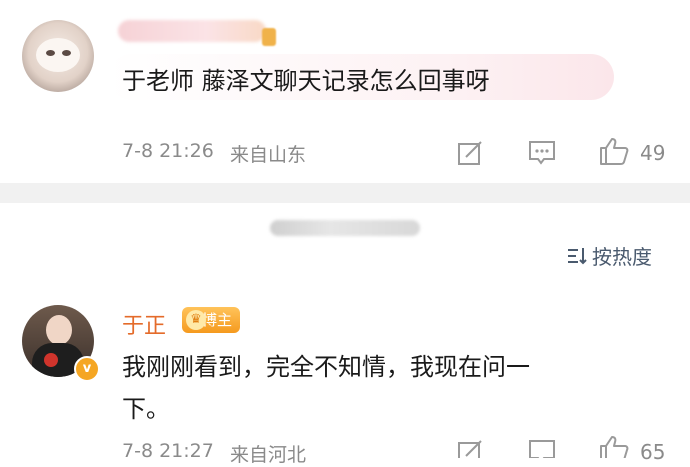 The image size is (690, 467). I want to click on avatar-flower, so click(51, 360).